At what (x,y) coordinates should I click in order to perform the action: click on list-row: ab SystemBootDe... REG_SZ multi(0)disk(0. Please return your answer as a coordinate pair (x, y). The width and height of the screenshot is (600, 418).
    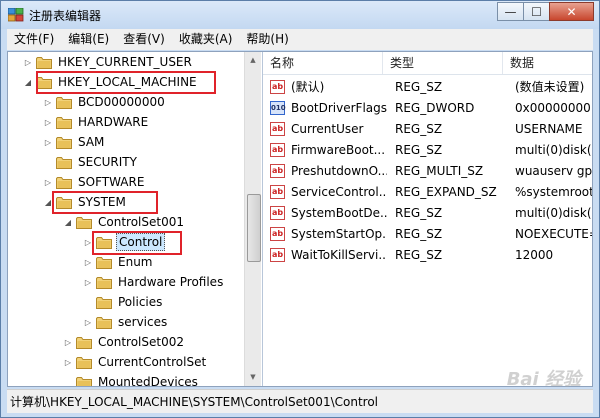
    Looking at the image, I should click on (427, 212).